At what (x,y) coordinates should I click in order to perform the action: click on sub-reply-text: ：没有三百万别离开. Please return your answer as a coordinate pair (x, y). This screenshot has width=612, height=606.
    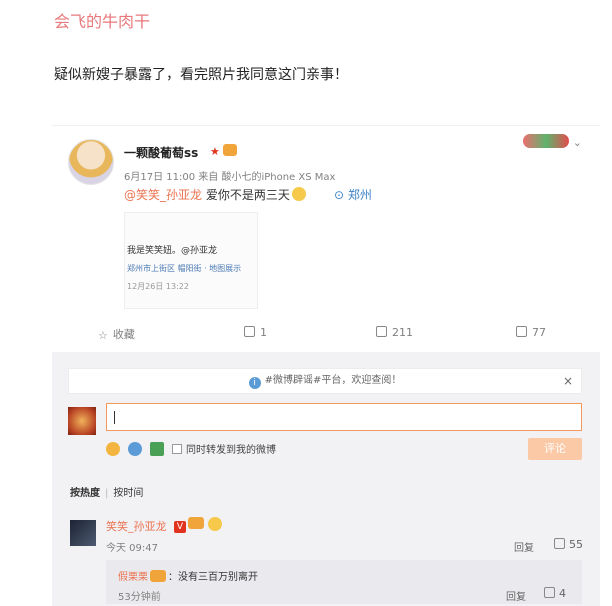
    Looking at the image, I should click on (213, 577).